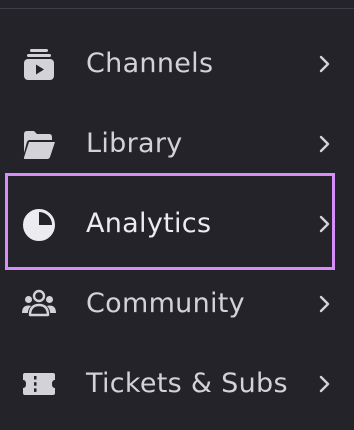  What do you see at coordinates (150, 63) in the screenshot?
I see `sidebar-item-label: Channels` at bounding box center [150, 63].